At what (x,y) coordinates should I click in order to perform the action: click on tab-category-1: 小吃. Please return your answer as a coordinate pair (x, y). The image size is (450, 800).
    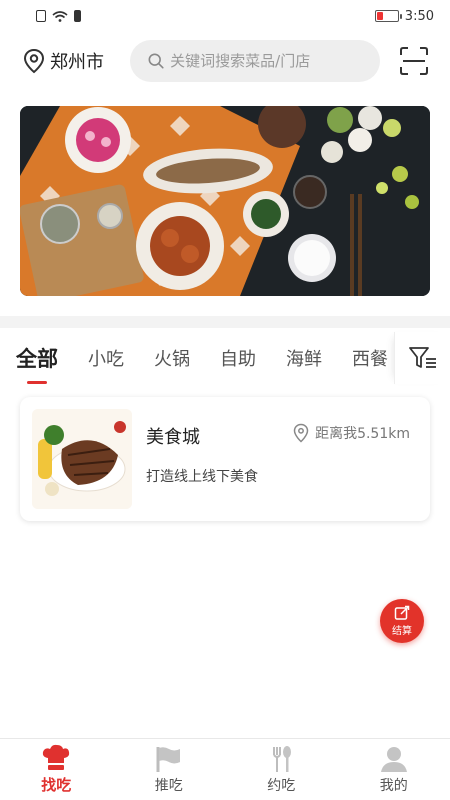
    Looking at the image, I should click on (106, 358).